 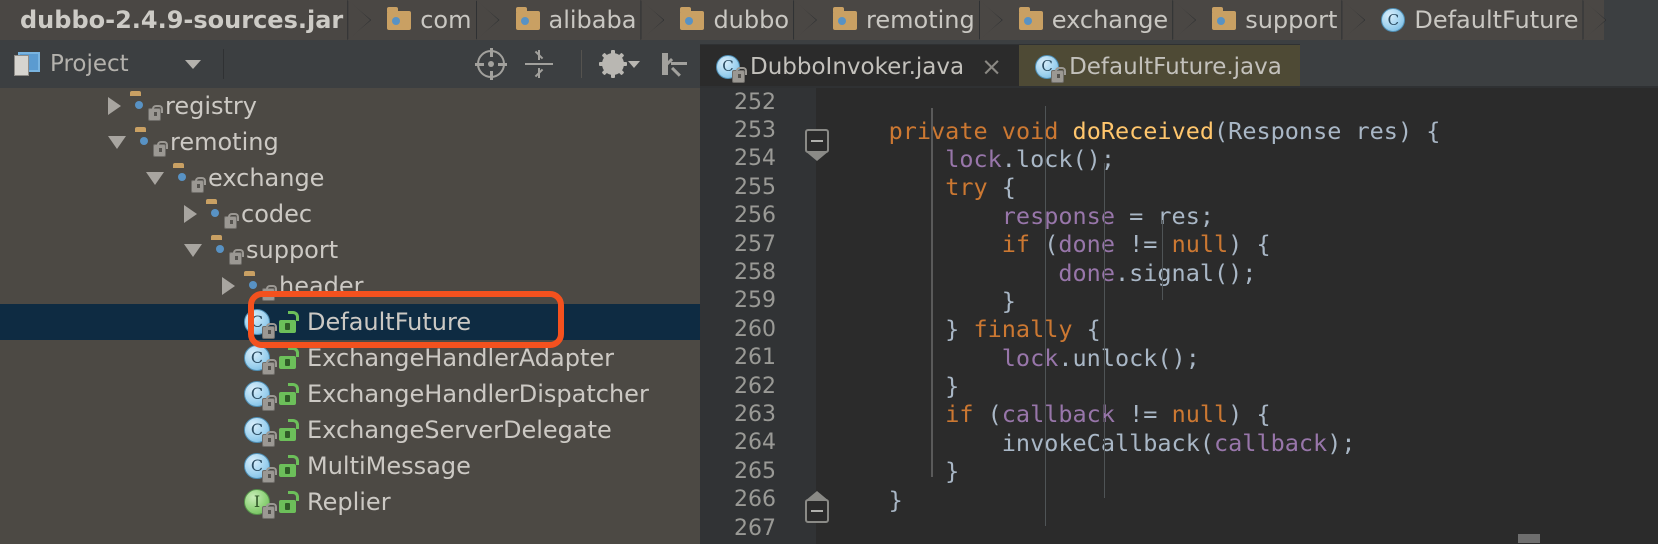 I want to click on java-class-icon: C, so click(x=731, y=68).